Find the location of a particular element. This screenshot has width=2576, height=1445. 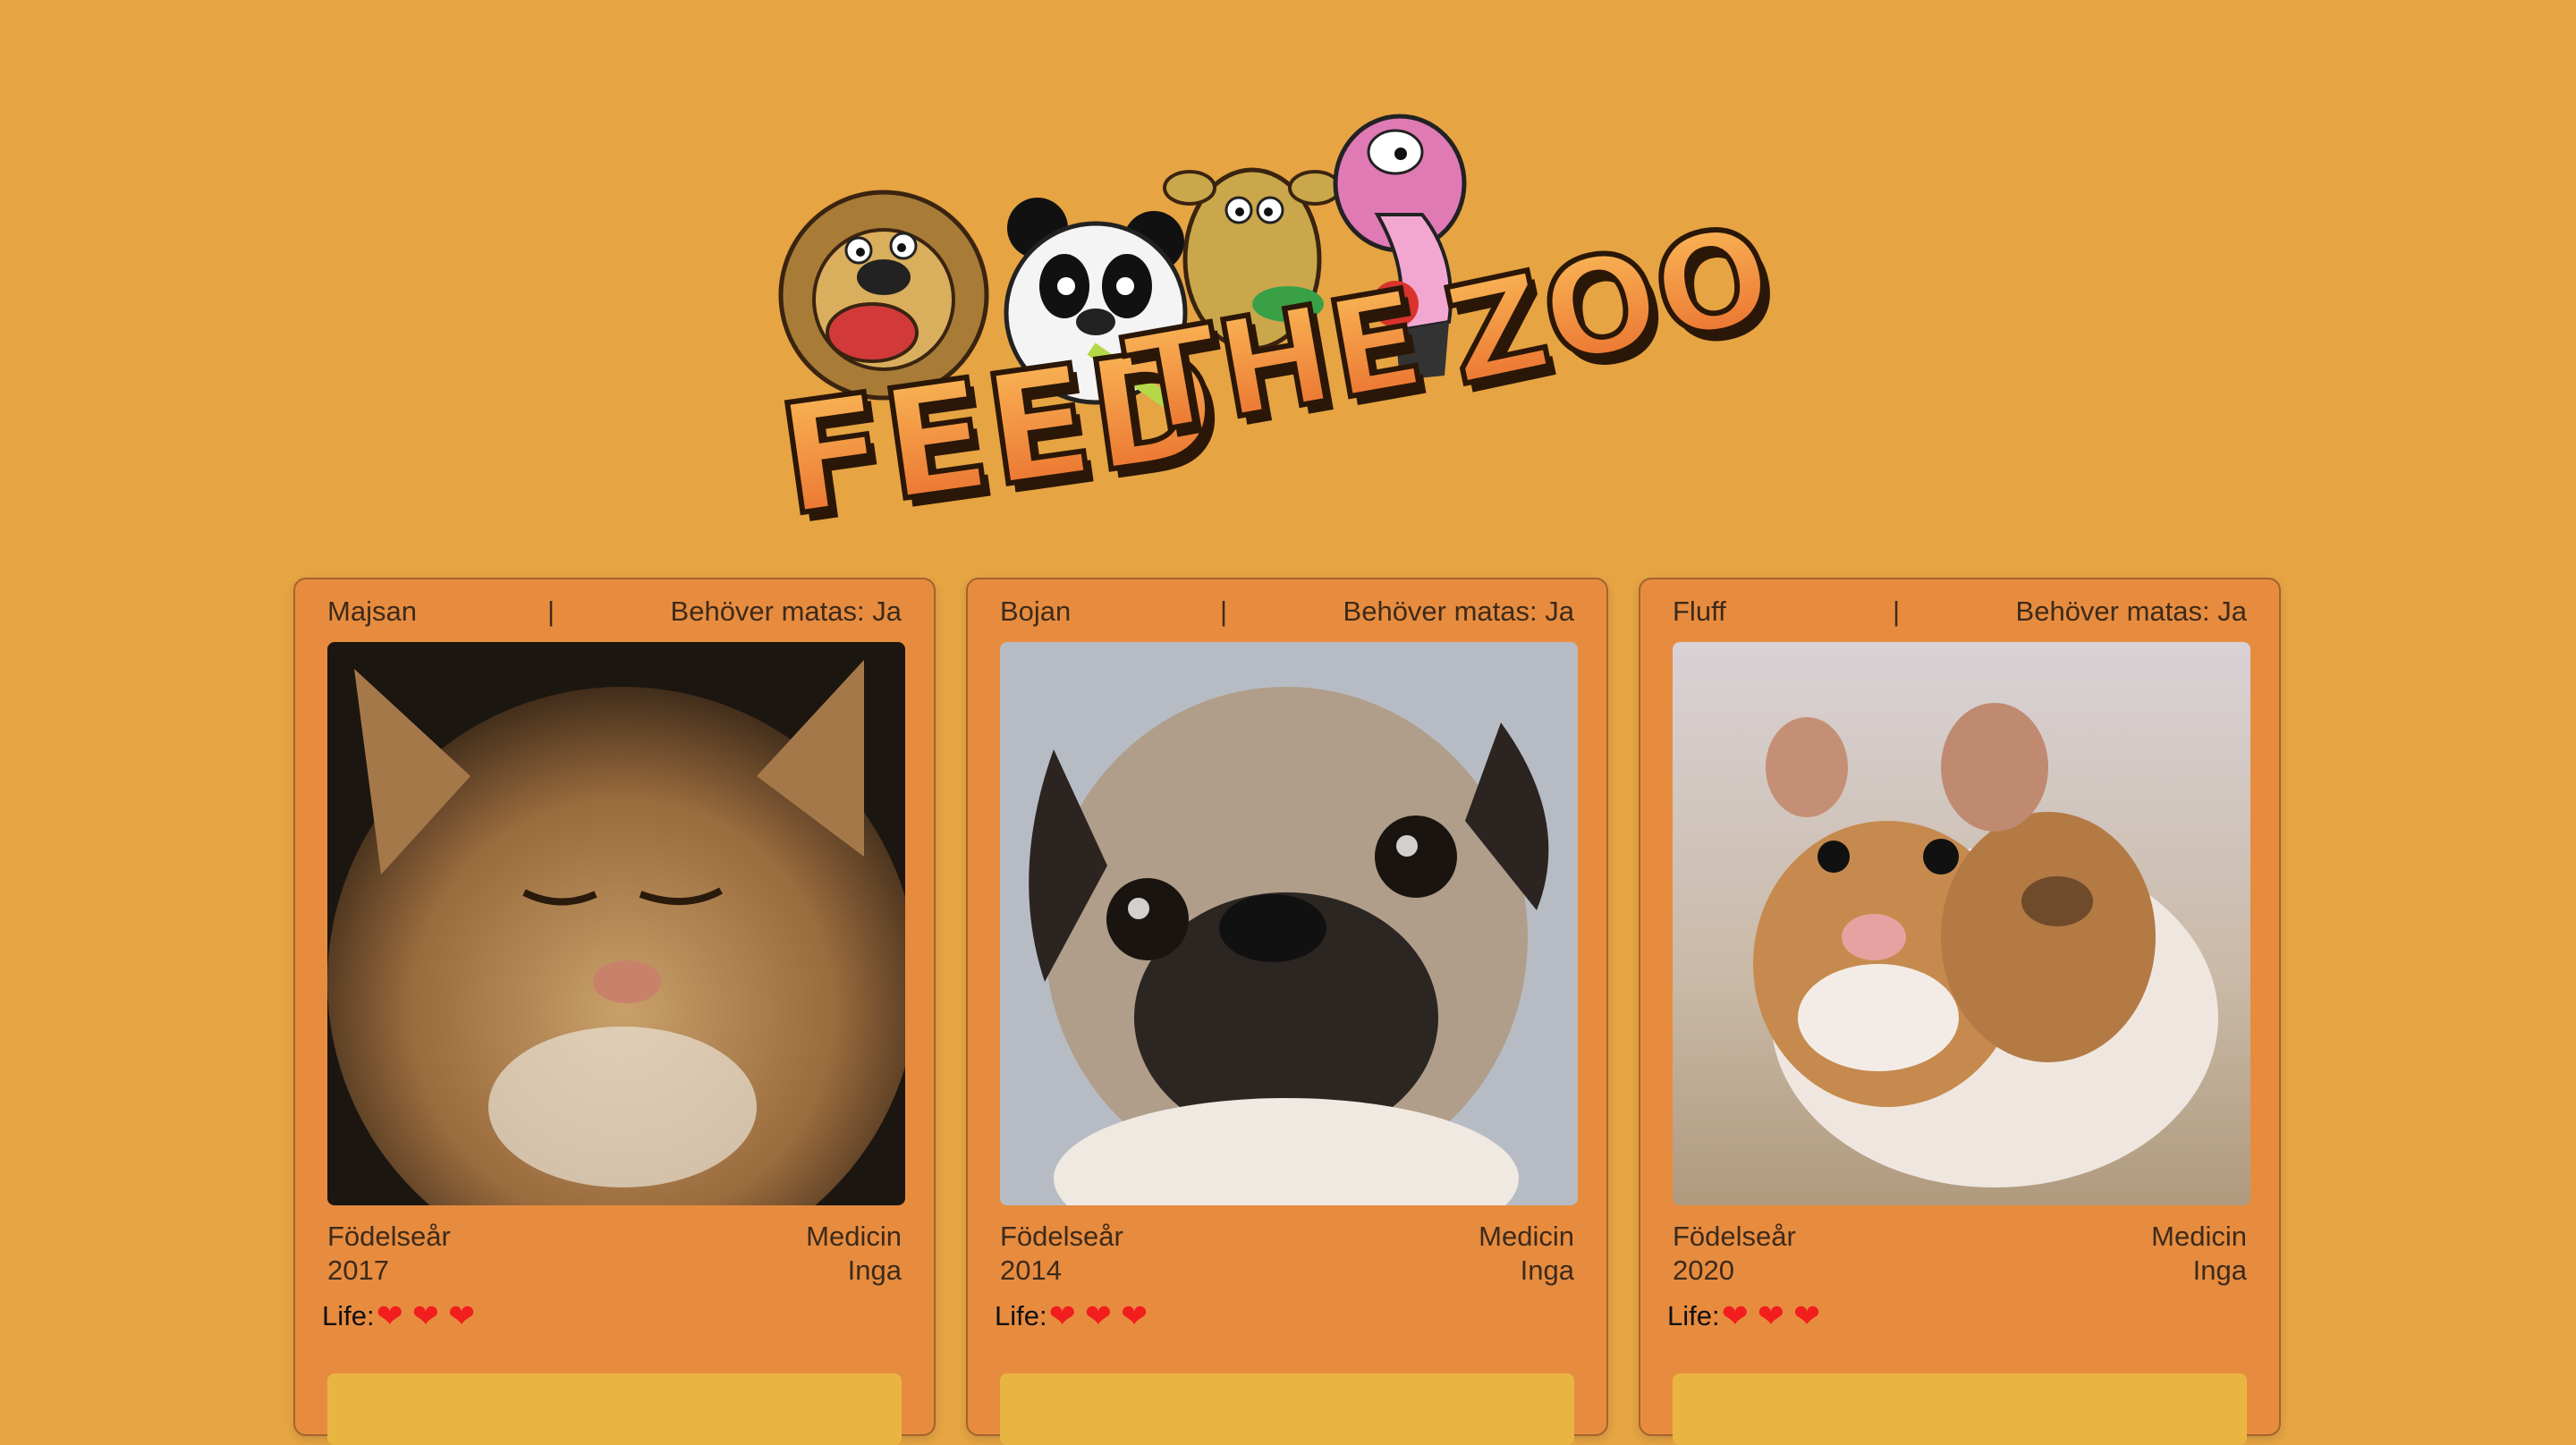

card-info: Födelseår 2014 Medicin Inga is located at coordinates (1287, 1254).